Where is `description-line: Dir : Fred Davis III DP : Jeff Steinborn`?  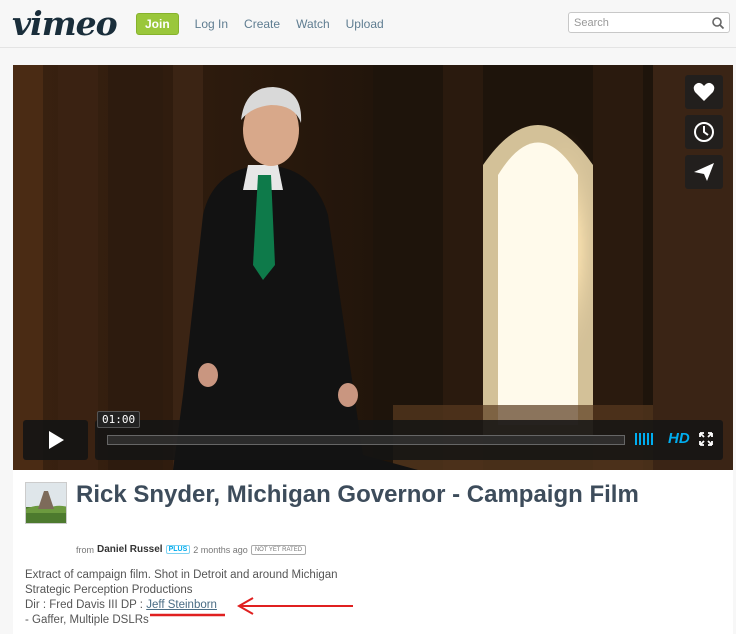
description-line: Dir : Fred Davis III DP : Jeff Steinborn is located at coordinates (225, 605).